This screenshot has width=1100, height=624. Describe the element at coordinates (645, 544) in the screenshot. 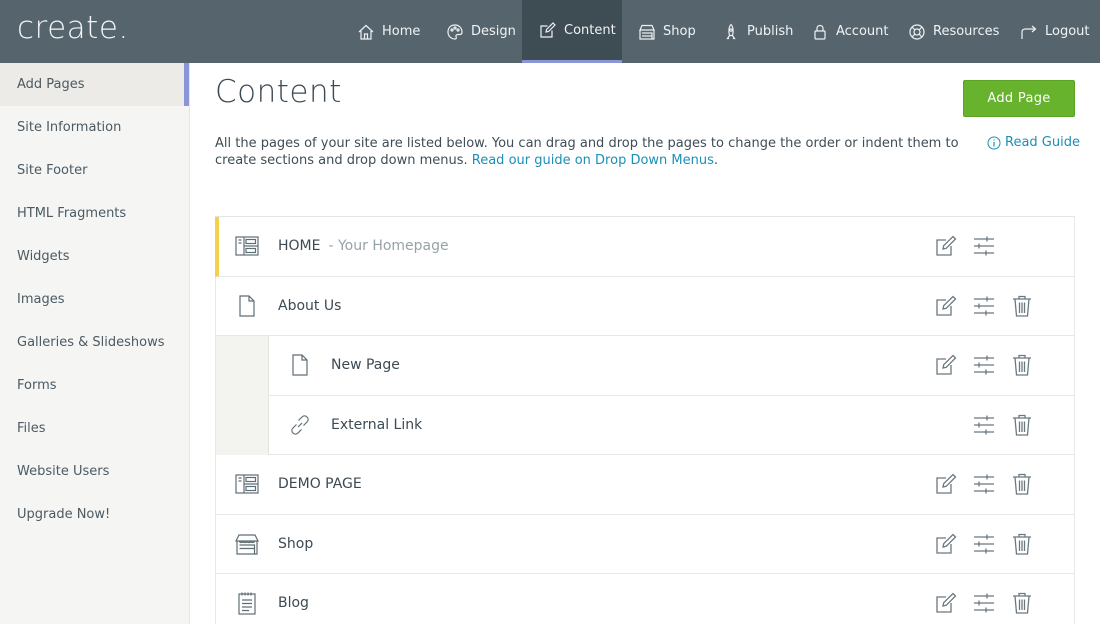

I see `page-row-shop: Shop` at that location.